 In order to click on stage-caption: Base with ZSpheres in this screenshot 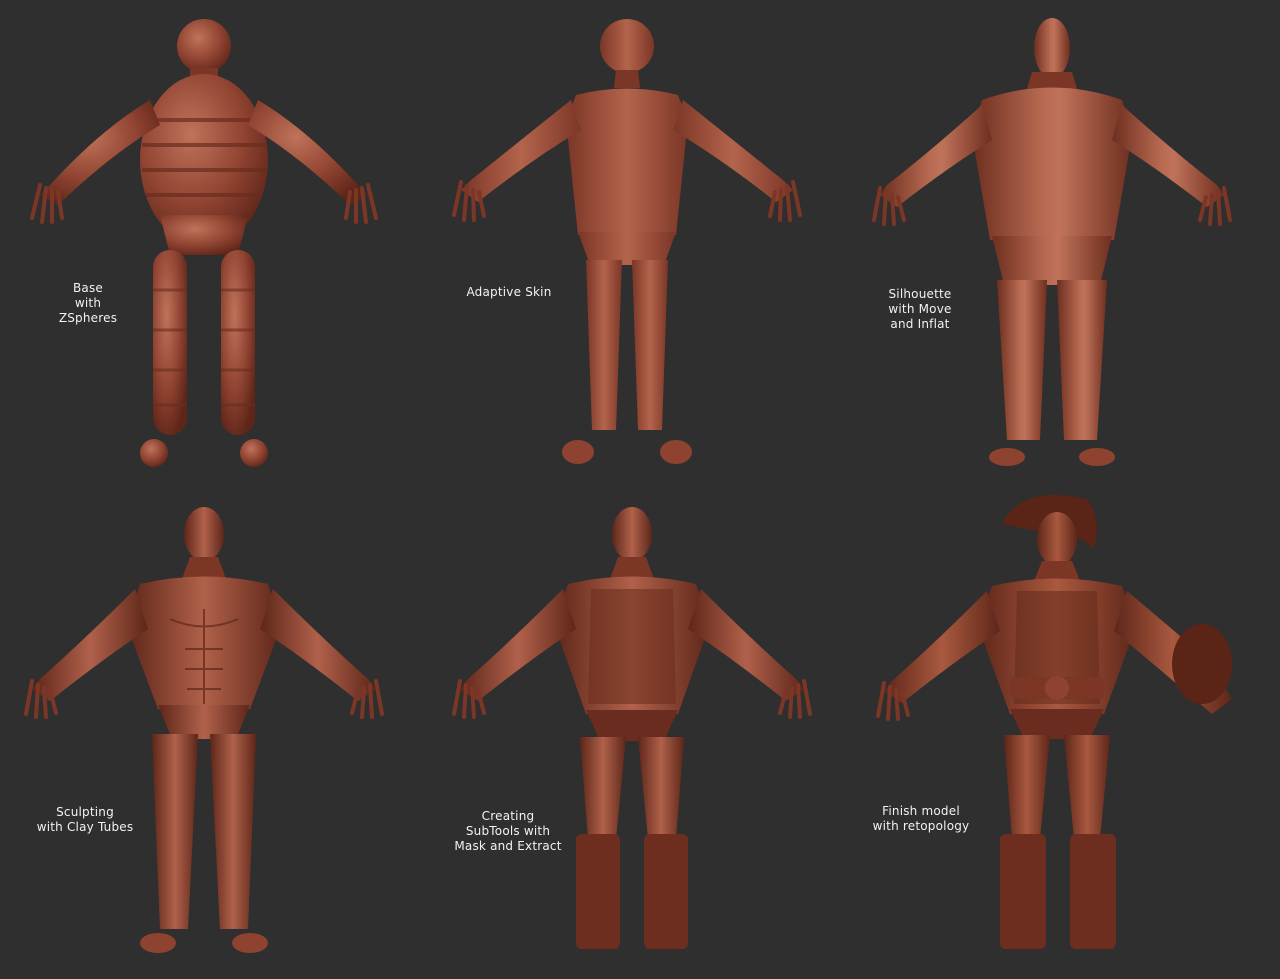, I will do `click(88, 303)`.